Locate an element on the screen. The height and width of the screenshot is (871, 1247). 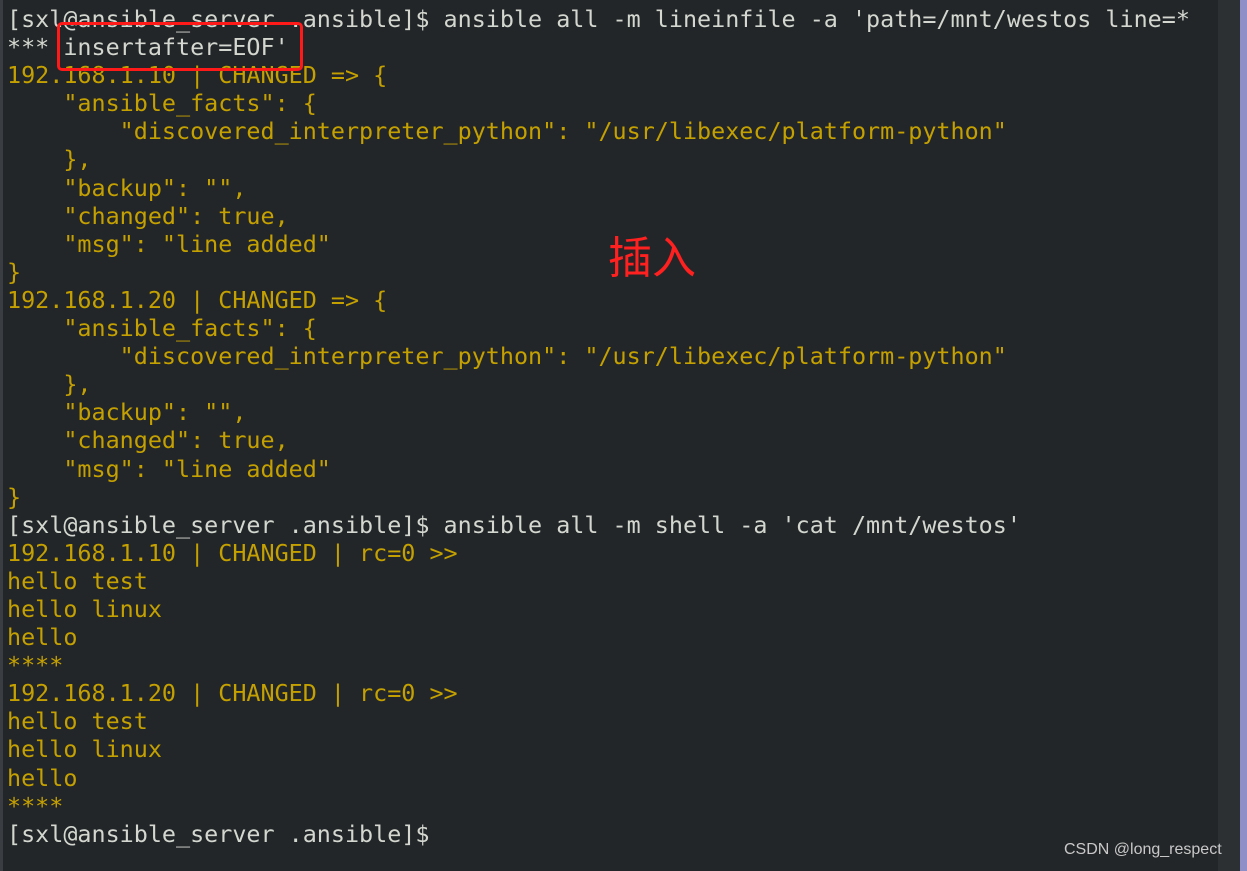
terminal-line: [sxl@ansible_server .ansible]$ is located at coordinates (225, 833).